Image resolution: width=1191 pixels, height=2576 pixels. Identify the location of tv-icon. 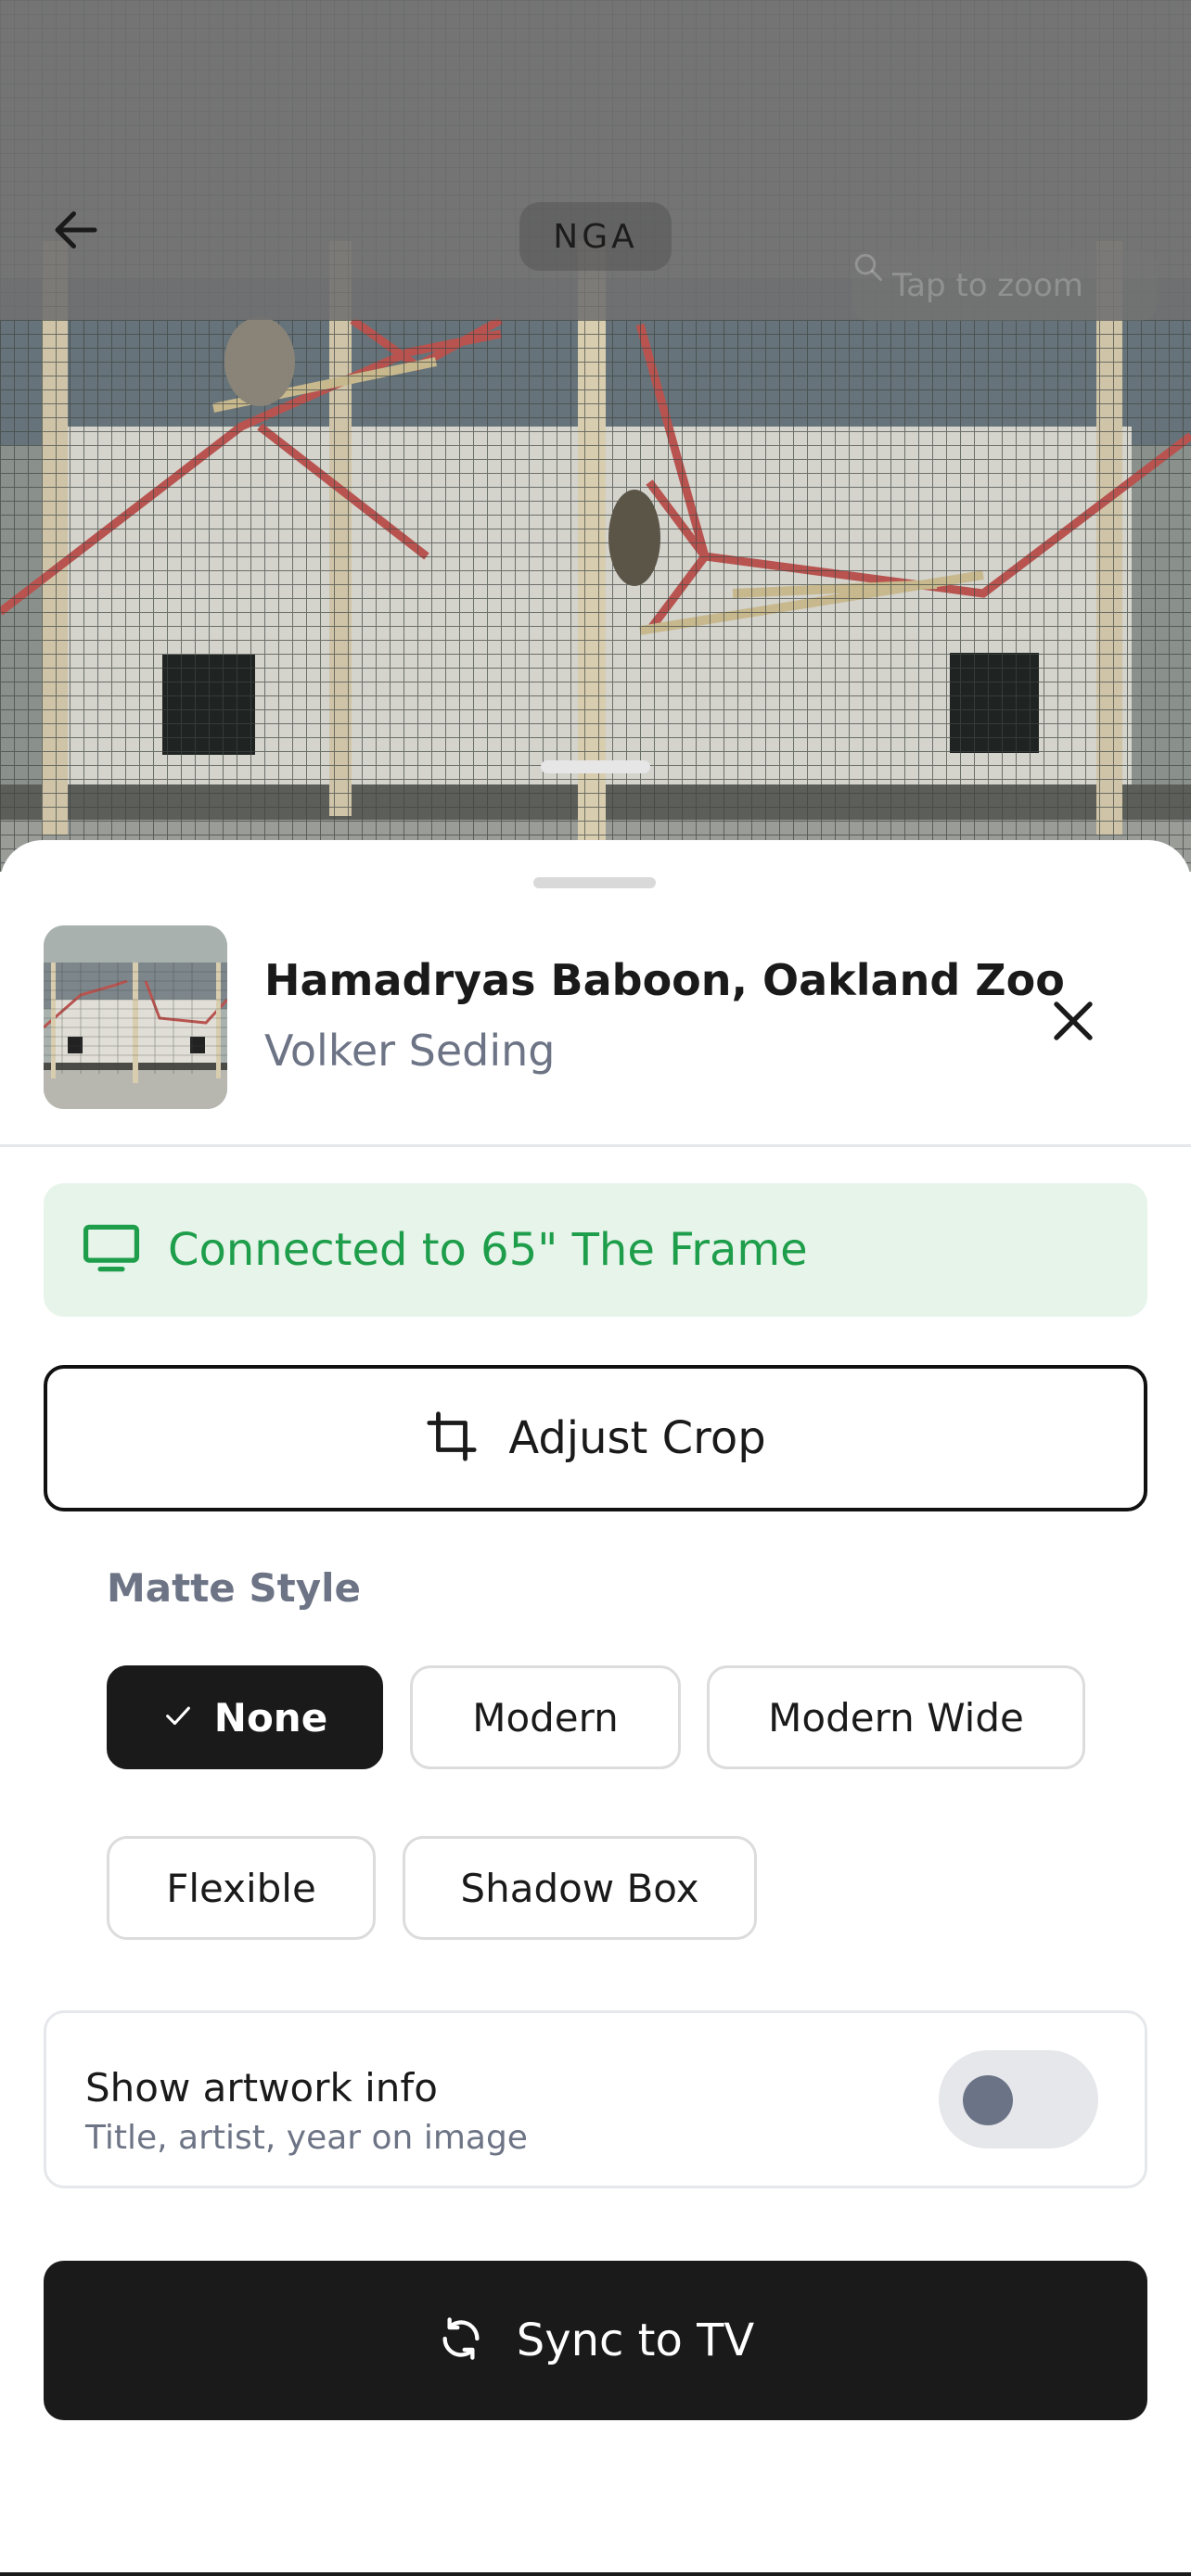
(111, 1250).